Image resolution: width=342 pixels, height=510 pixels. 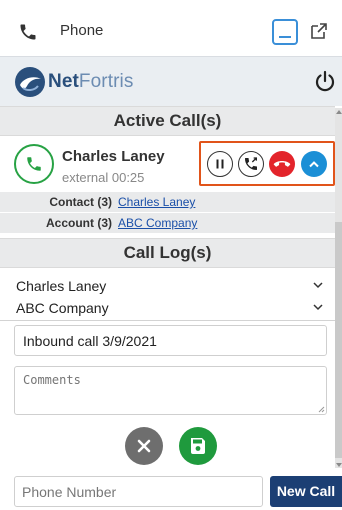 I want to click on transfer-icon, so click(x=251, y=163).